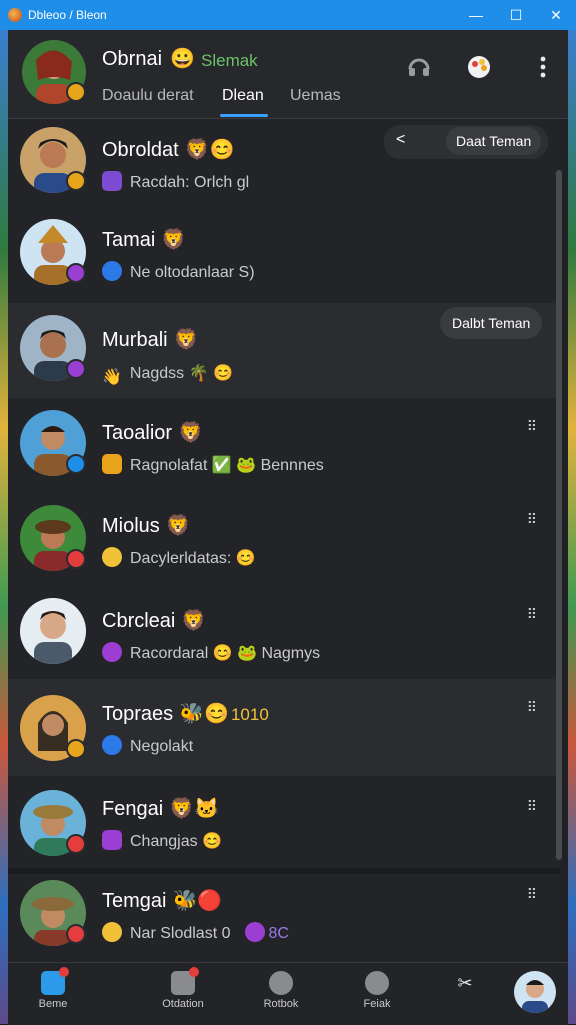 This screenshot has width=576, height=1025. What do you see at coordinates (197, 901) in the screenshot?
I see `contact-emoji: 🐝🔴` at bounding box center [197, 901].